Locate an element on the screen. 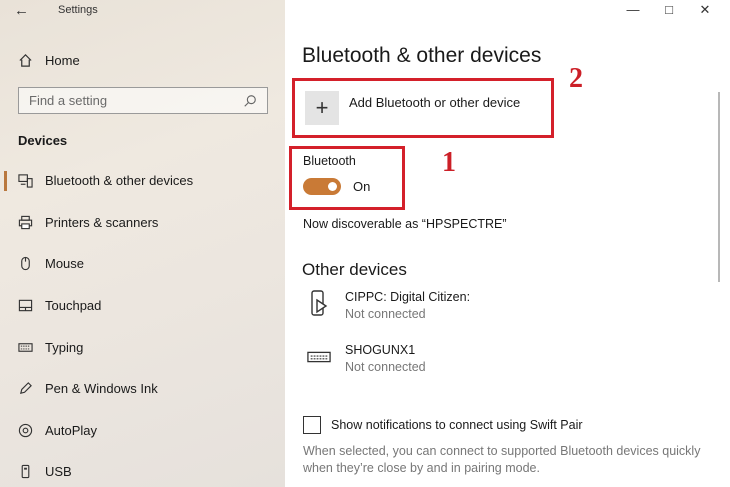 This screenshot has width=730, height=487. device-item: SHOGUNX1 Not connected is located at coordinates (366, 358).